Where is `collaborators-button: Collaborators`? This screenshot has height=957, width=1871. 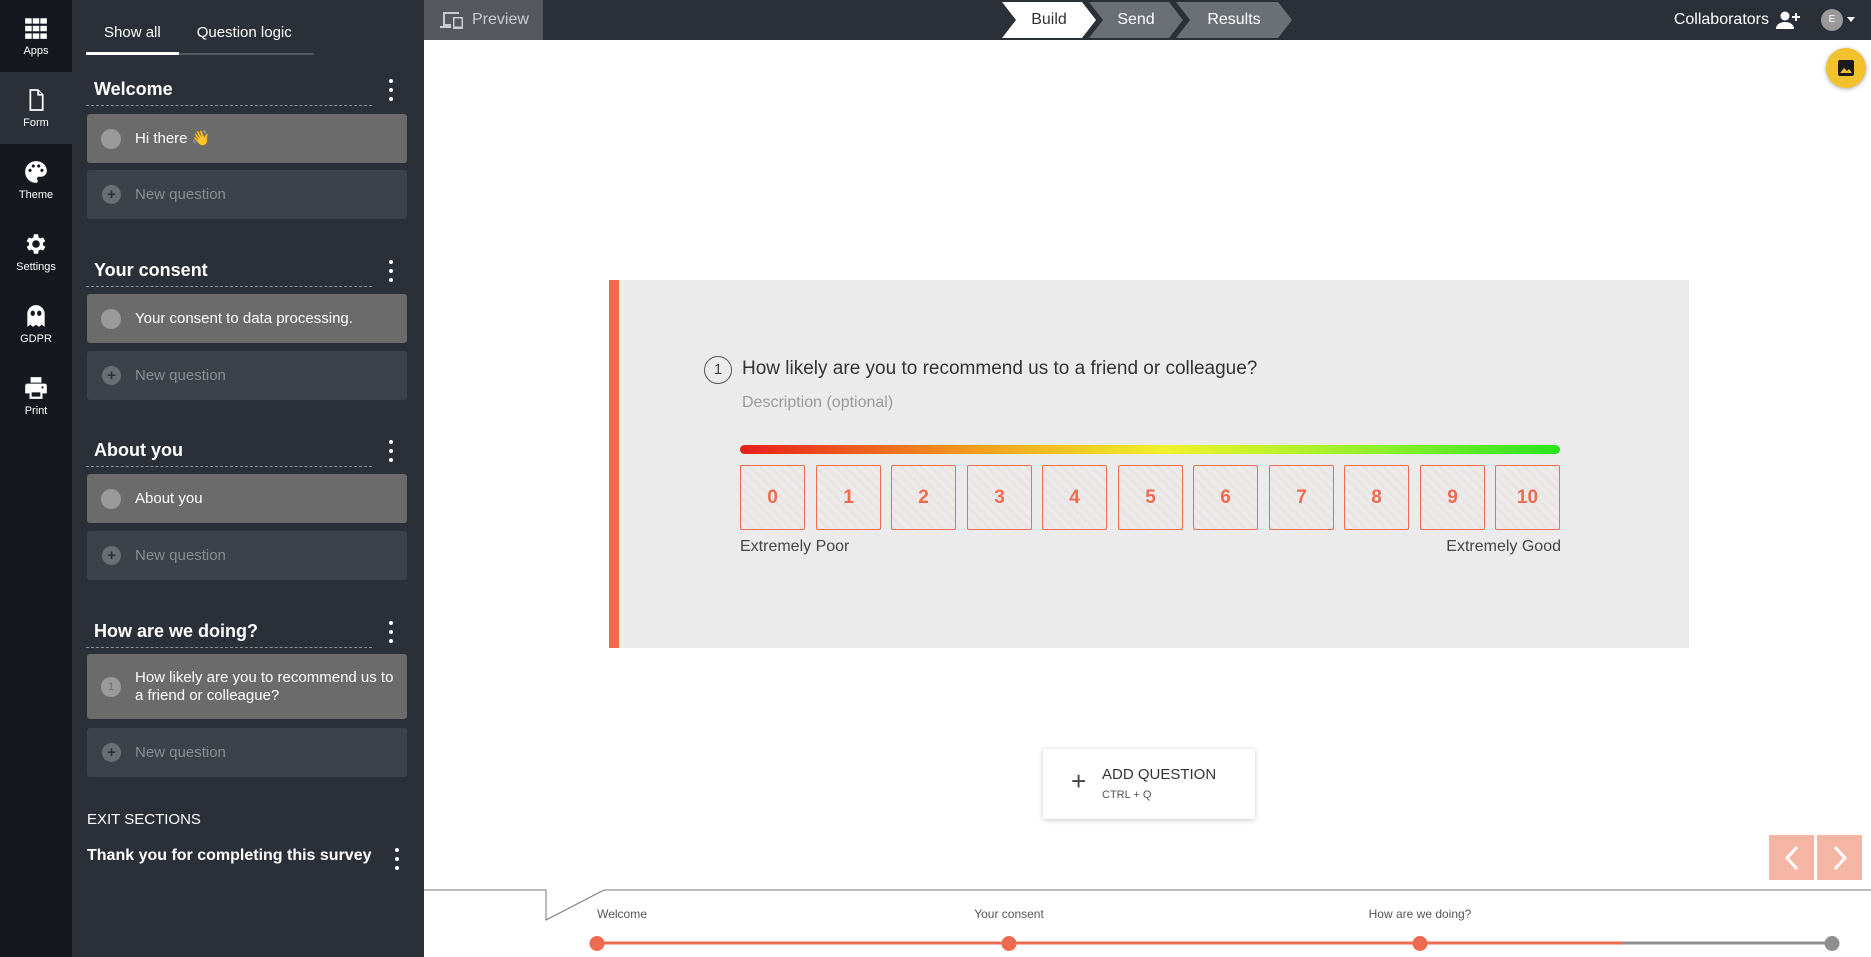
collaborators-button: Collaborators is located at coordinates (1737, 20).